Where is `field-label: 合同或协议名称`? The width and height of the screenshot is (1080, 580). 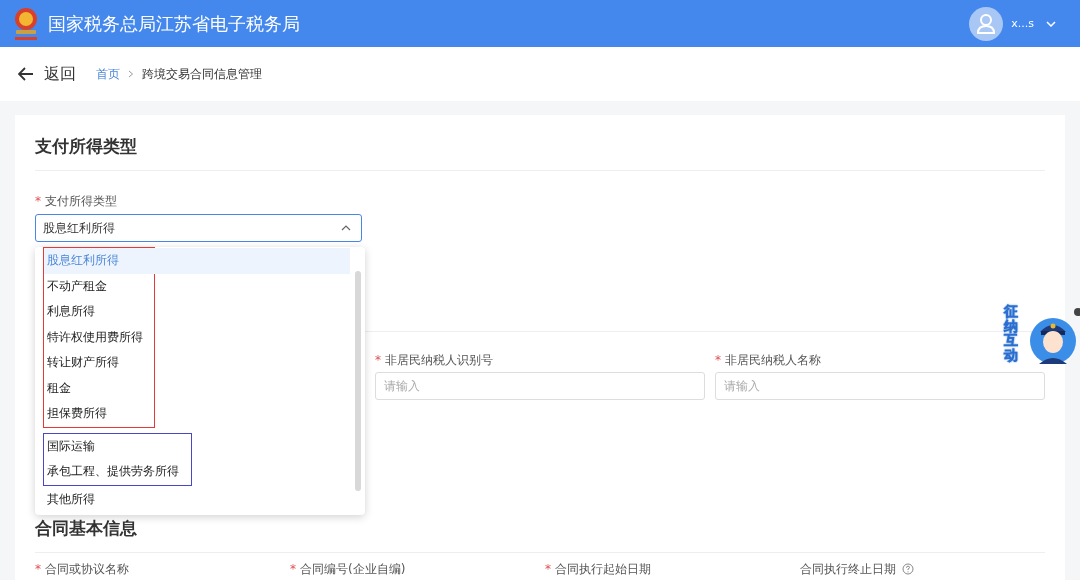 field-label: 合同或协议名称 is located at coordinates (87, 569).